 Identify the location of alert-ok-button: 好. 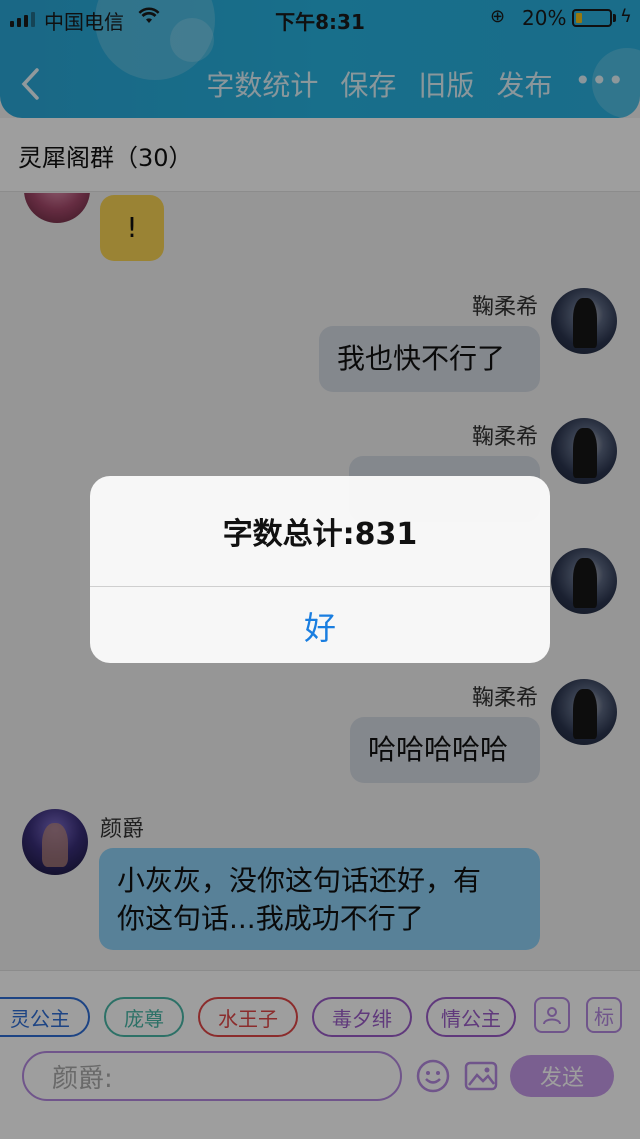
(320, 625).